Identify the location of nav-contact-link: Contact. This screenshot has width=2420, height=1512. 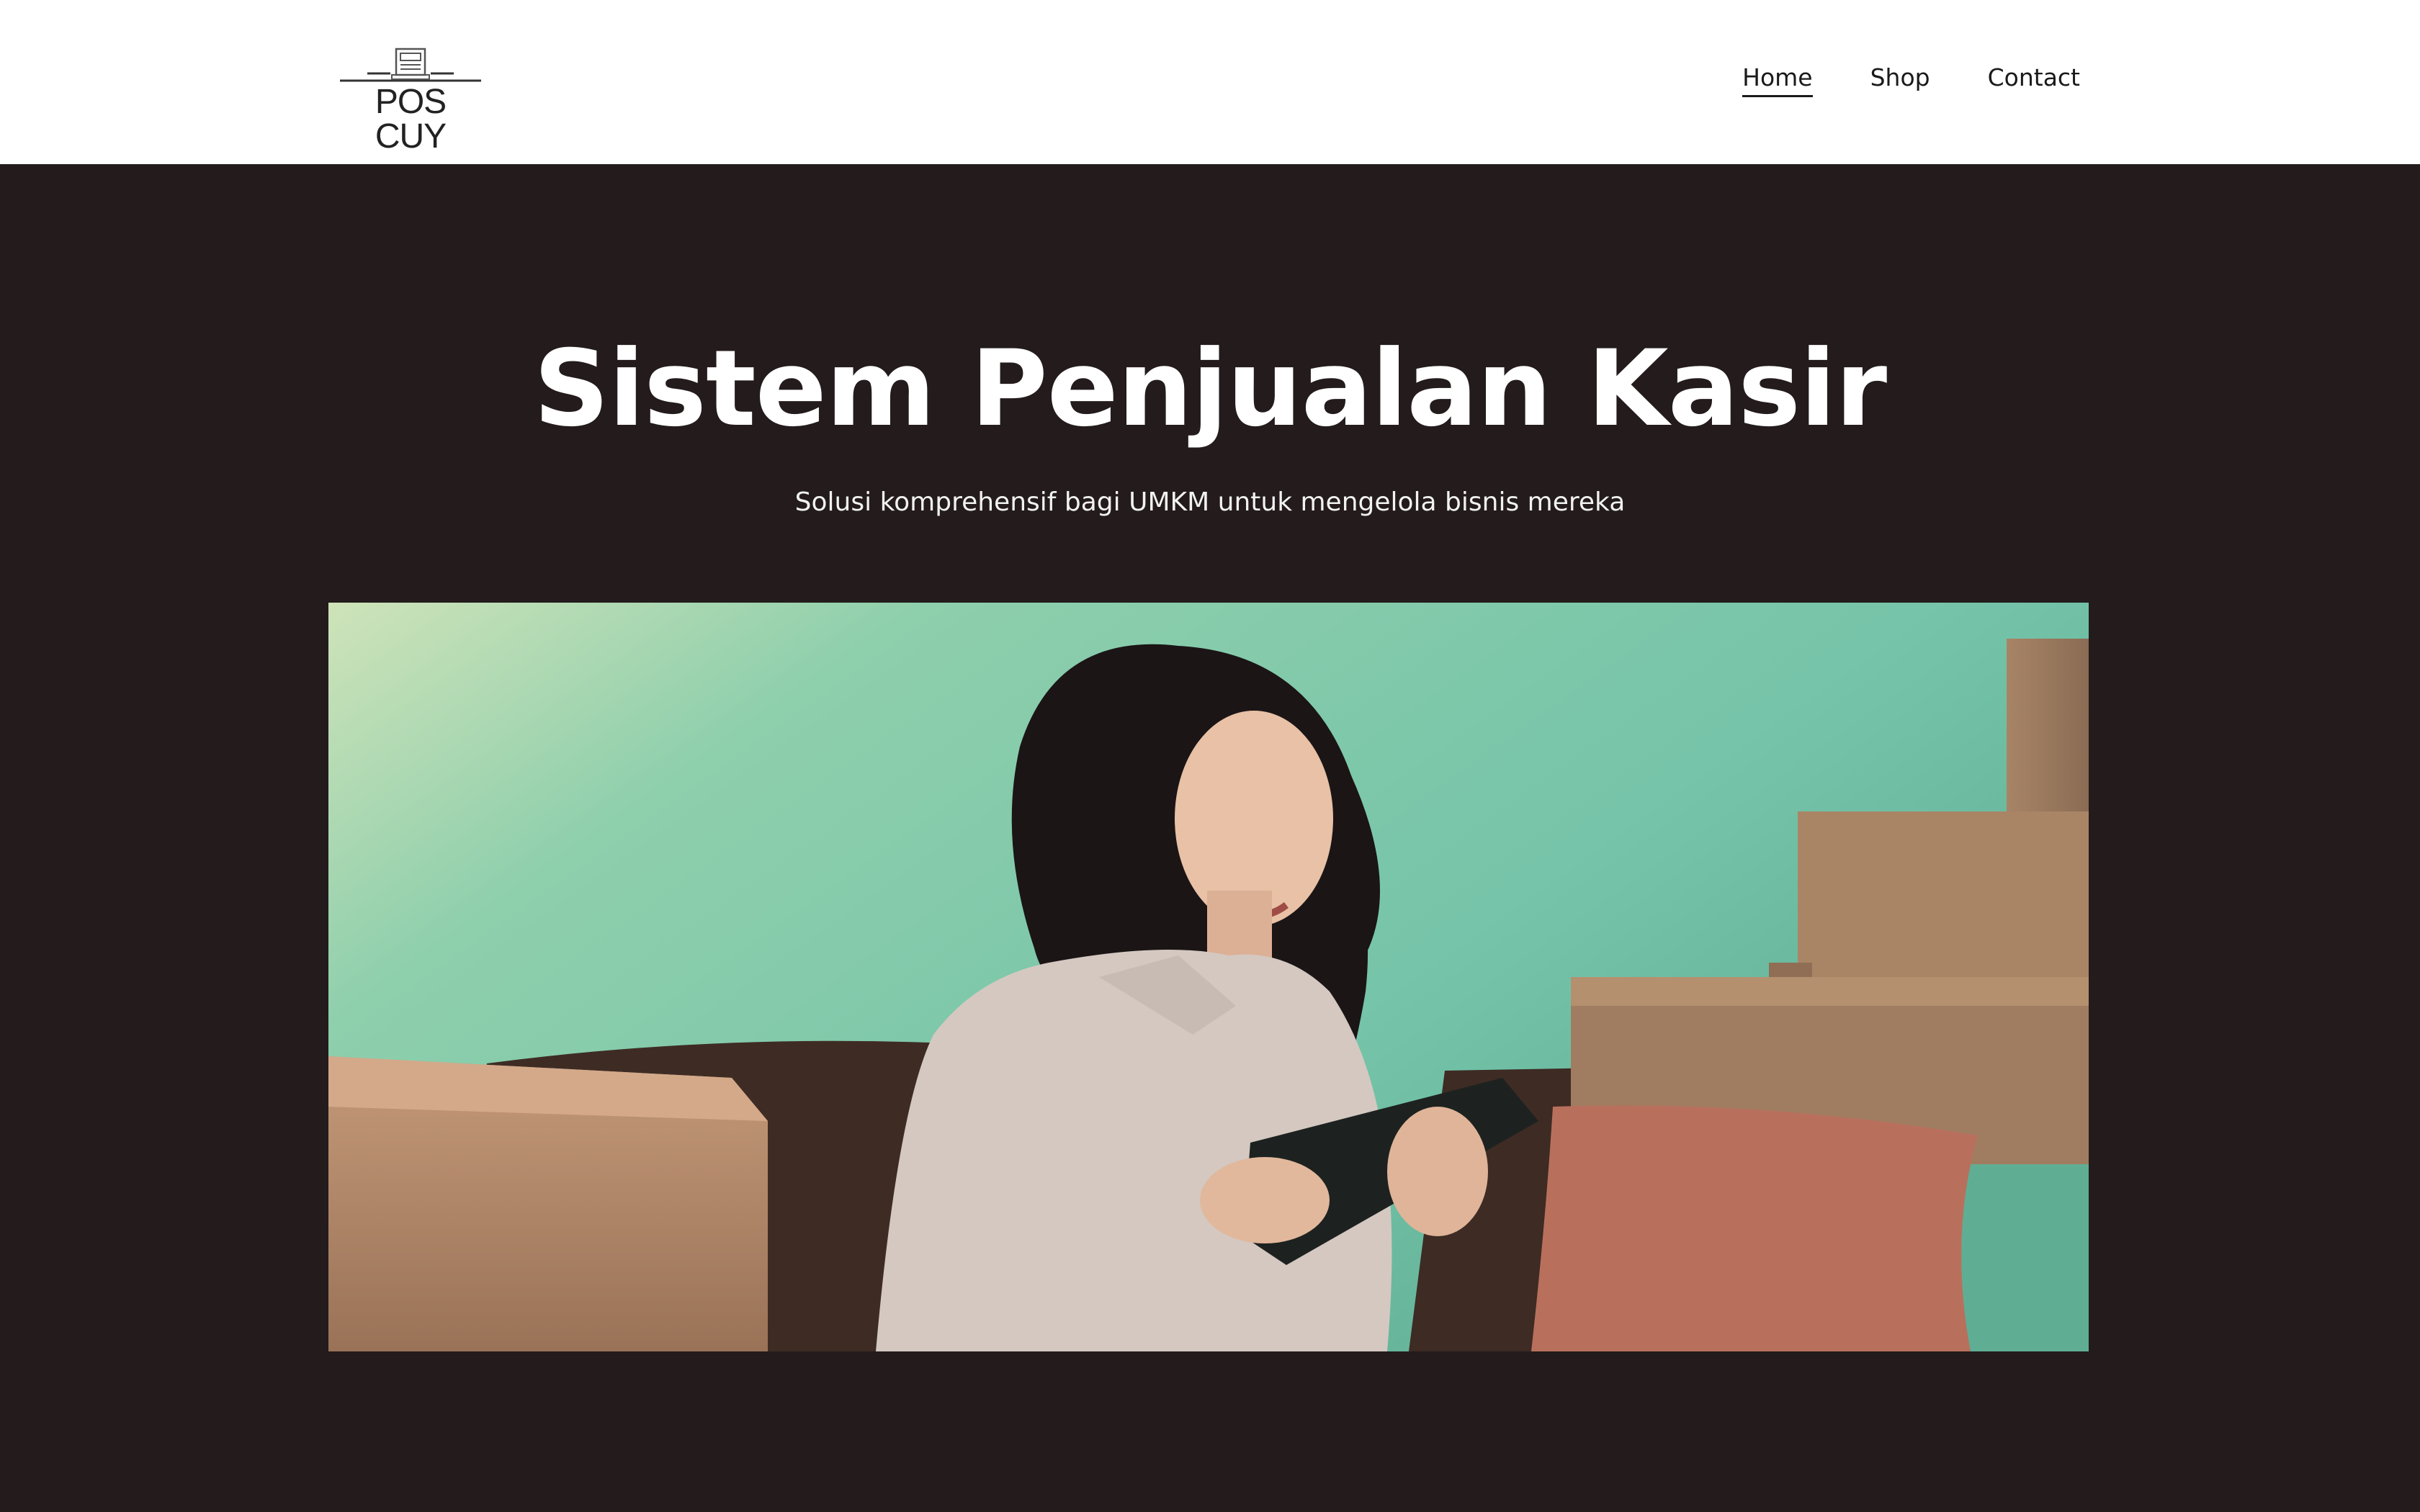
(2034, 80).